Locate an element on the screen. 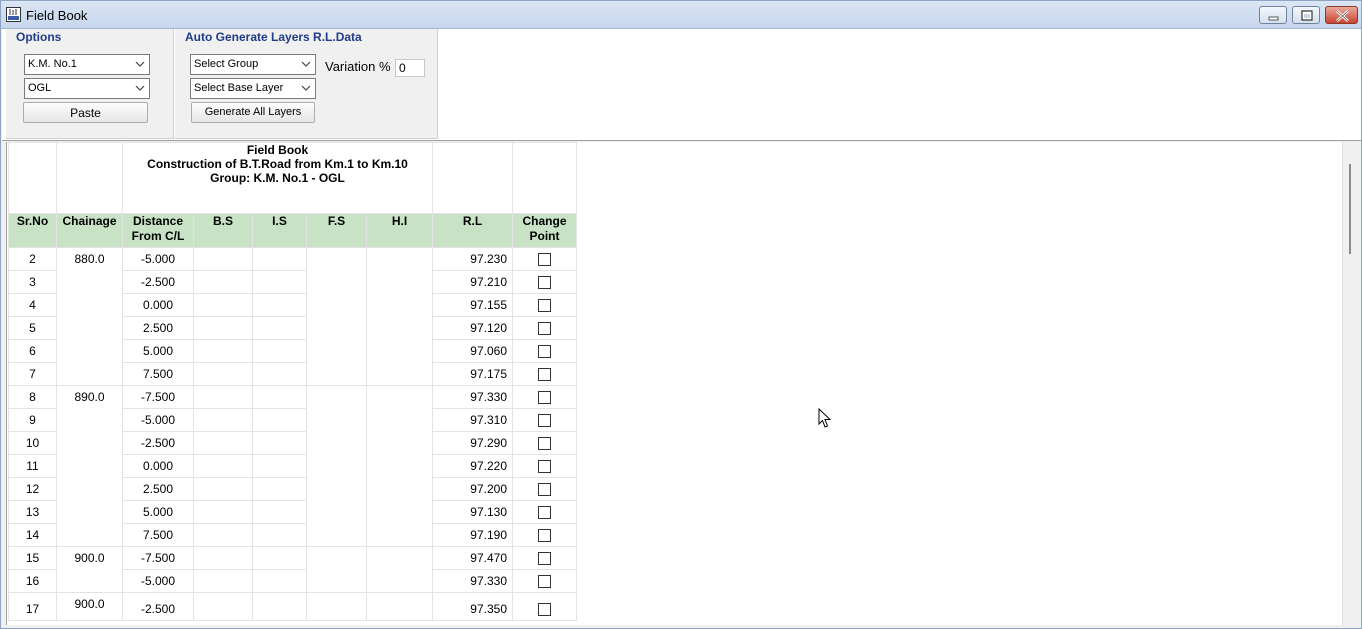 The height and width of the screenshot is (629, 1362). cell-distance: -5.000 is located at coordinates (158, 581).